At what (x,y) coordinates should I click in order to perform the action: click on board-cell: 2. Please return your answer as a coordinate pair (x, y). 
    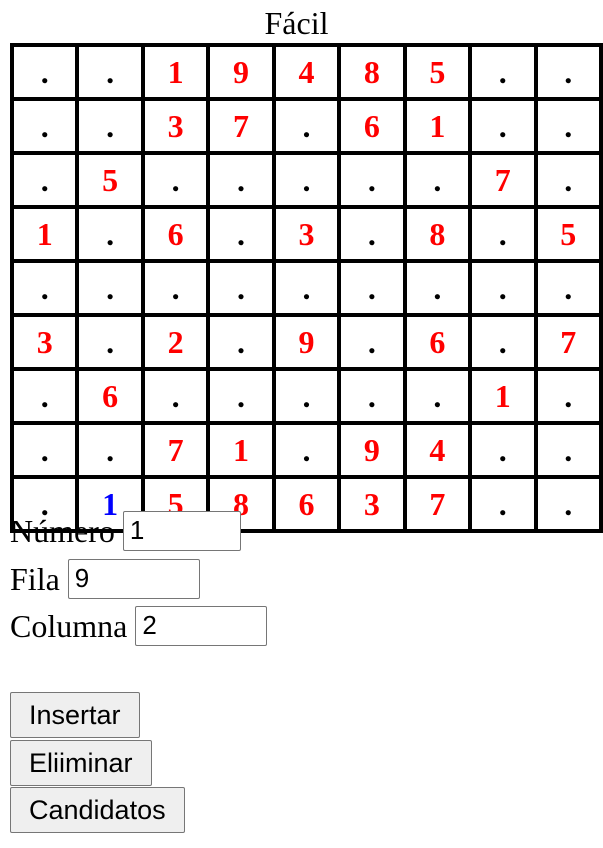
    Looking at the image, I should click on (175, 342).